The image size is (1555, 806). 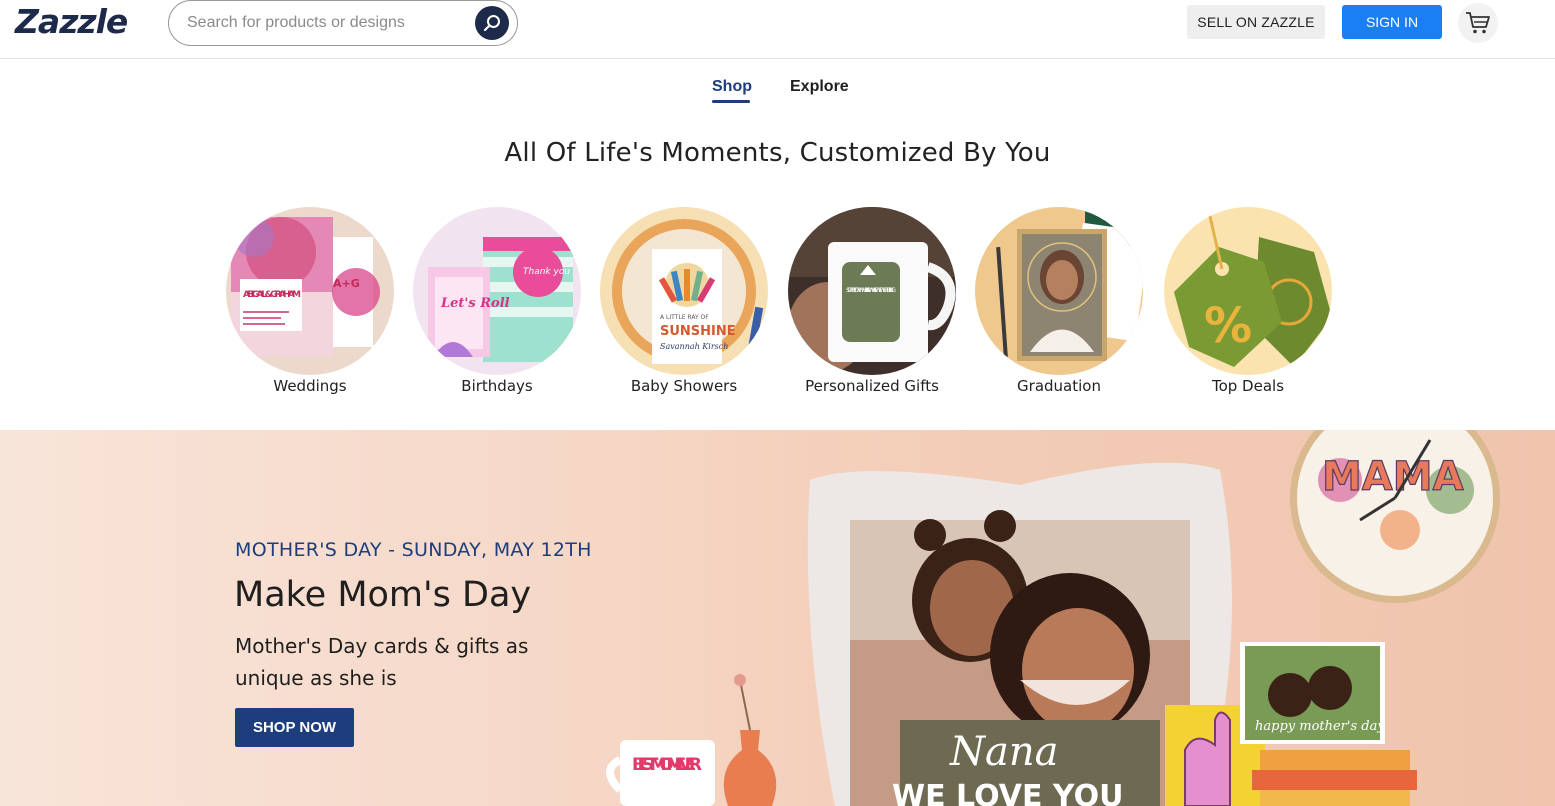 I want to click on svg-text: A+G, so click(x=346, y=283).